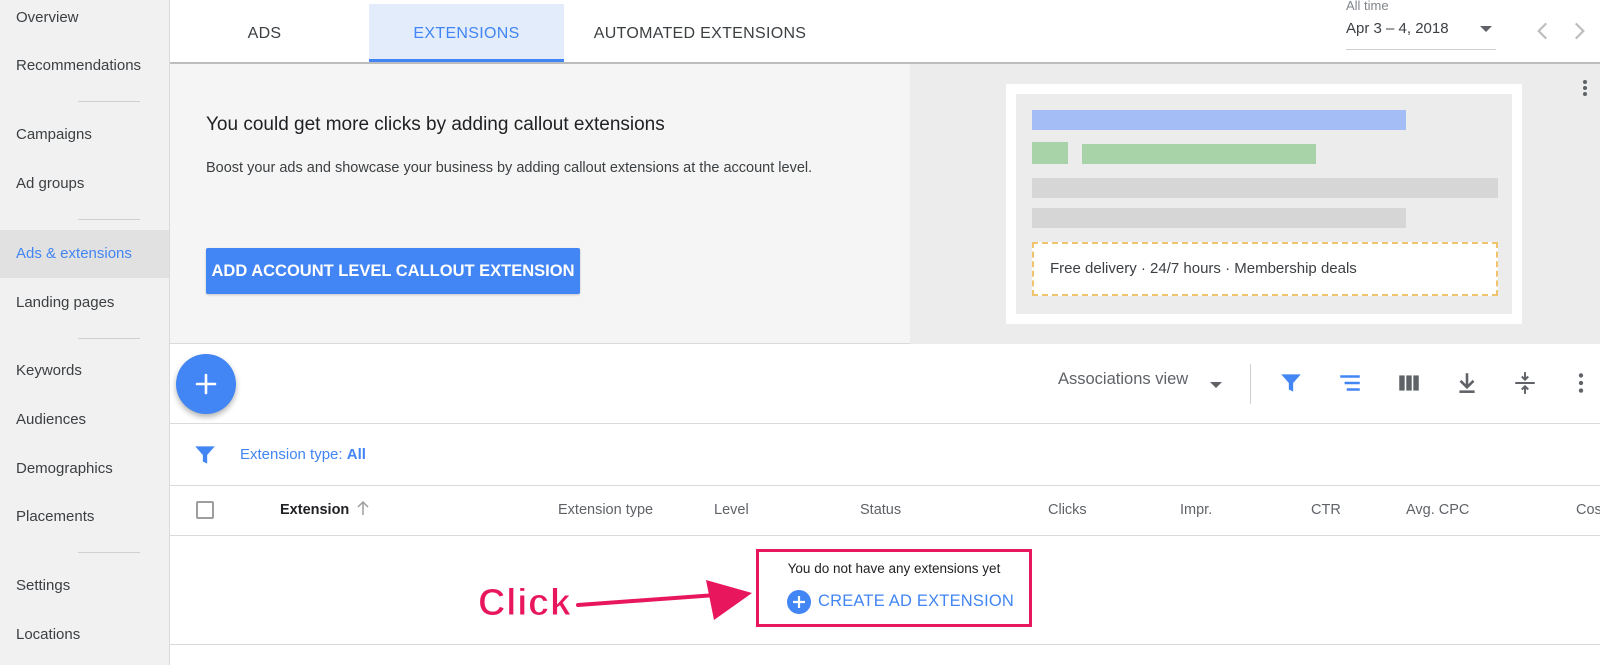 The image size is (1600, 665). What do you see at coordinates (1437, 510) in the screenshot?
I see `column-header-avg-cpc: Avg. CPC` at bounding box center [1437, 510].